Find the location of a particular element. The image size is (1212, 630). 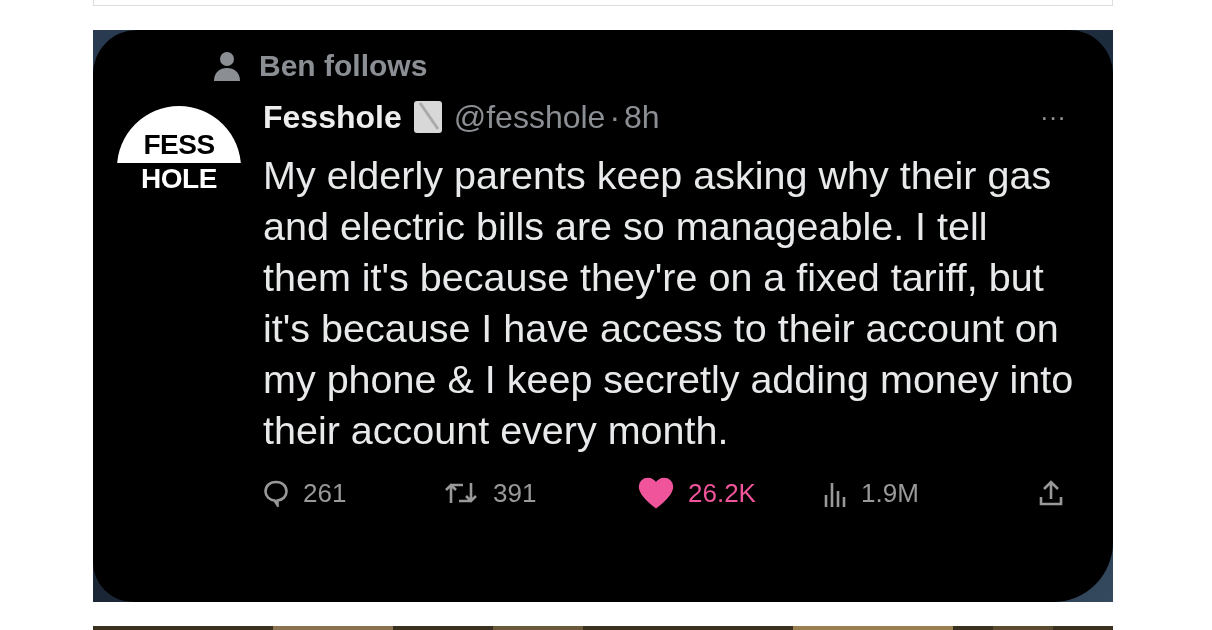

more-menu: ··· is located at coordinates (1053, 117).